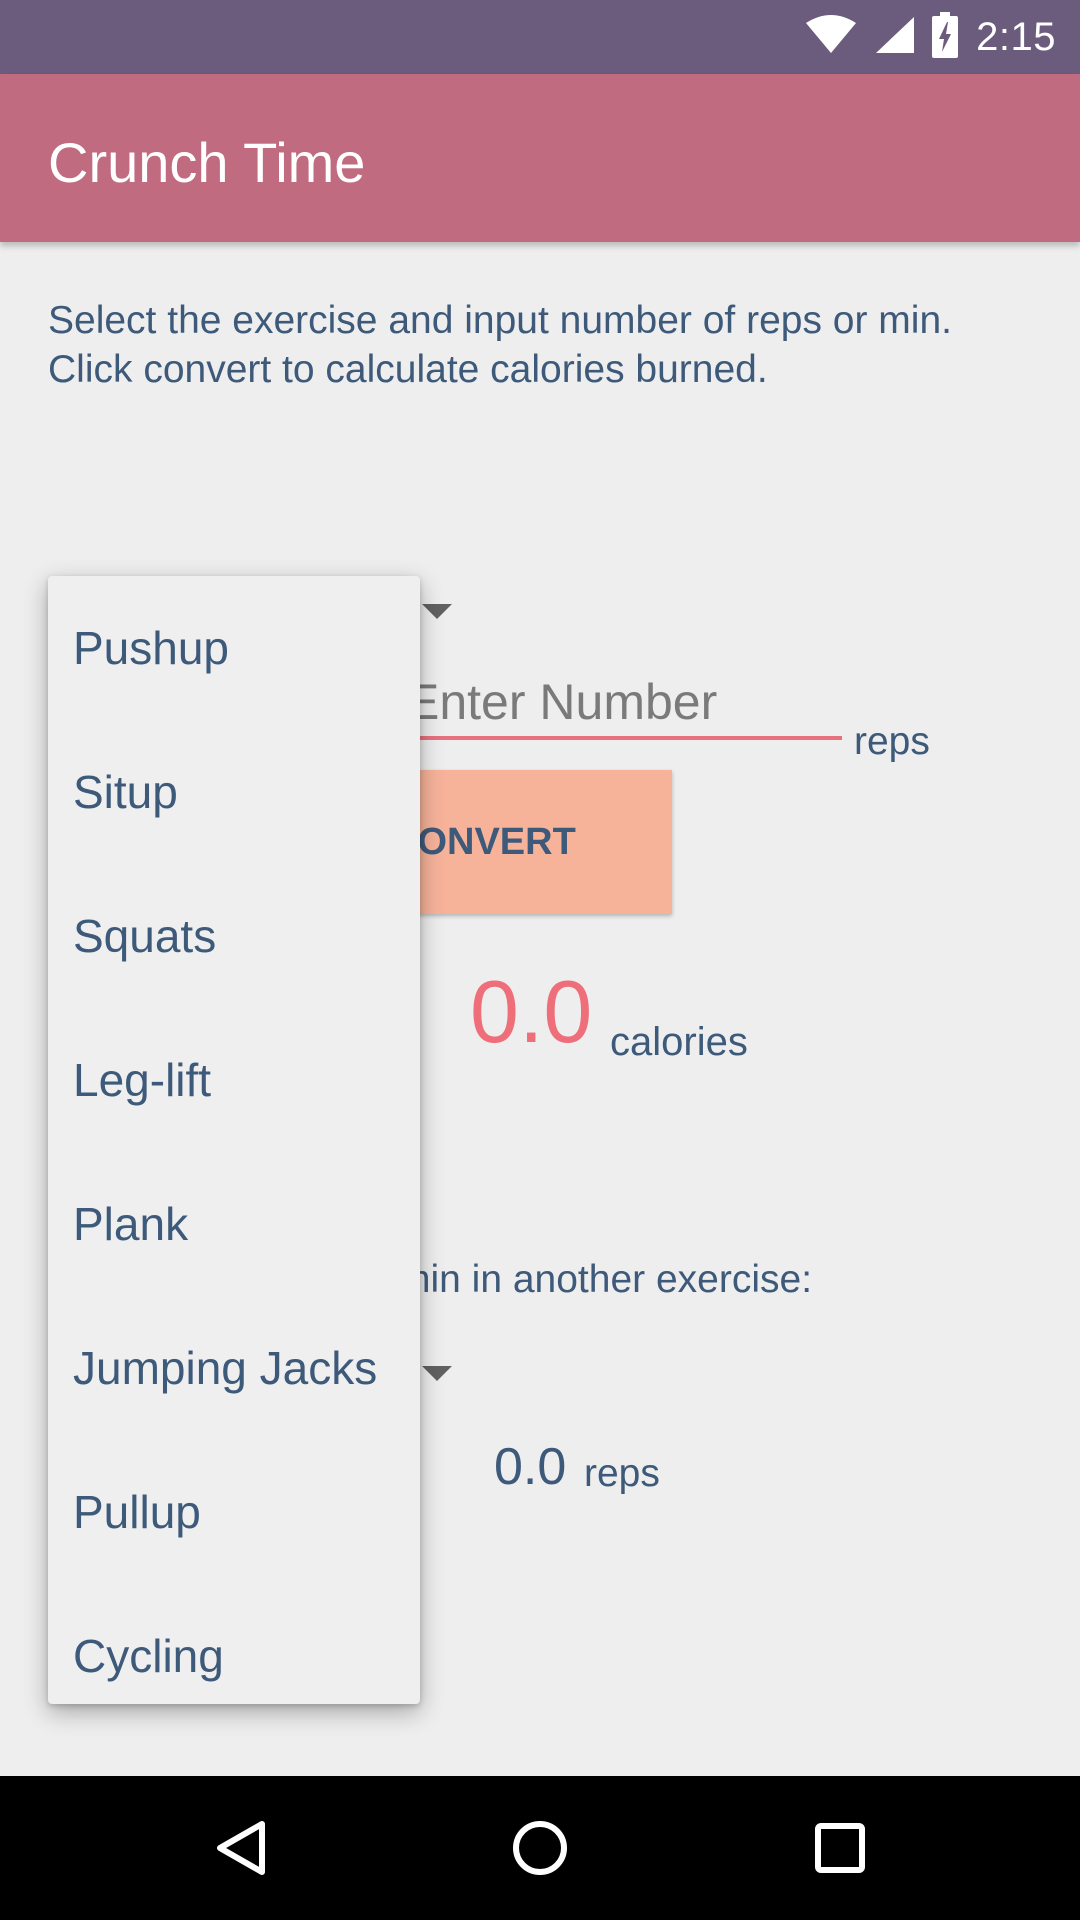 The width and height of the screenshot is (1080, 1920). I want to click on equivalent-unit-label: reps, so click(622, 1473).